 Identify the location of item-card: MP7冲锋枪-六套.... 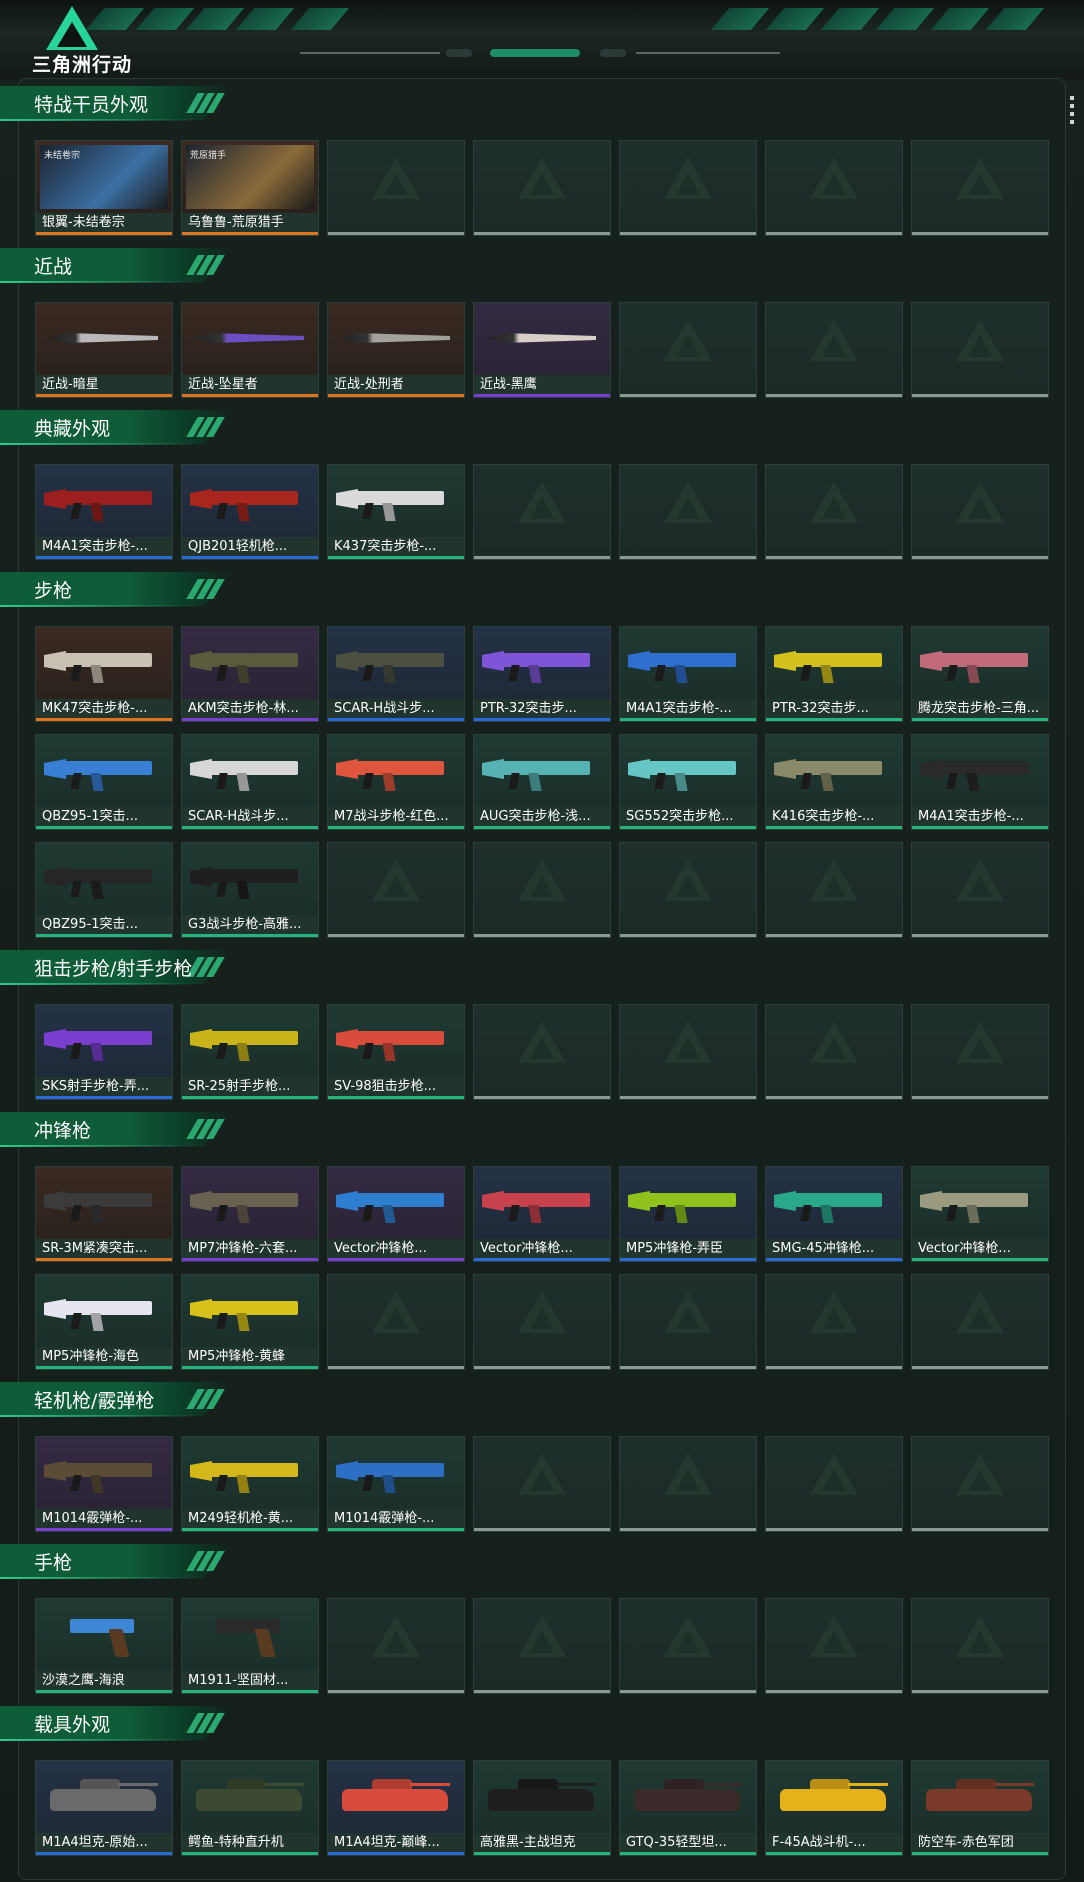
(250, 1214).